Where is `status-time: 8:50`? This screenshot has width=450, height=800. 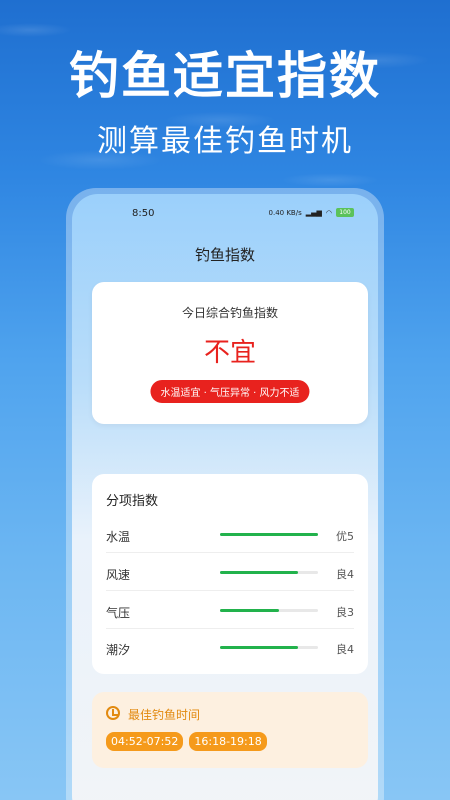
status-time: 8:50 is located at coordinates (143, 213).